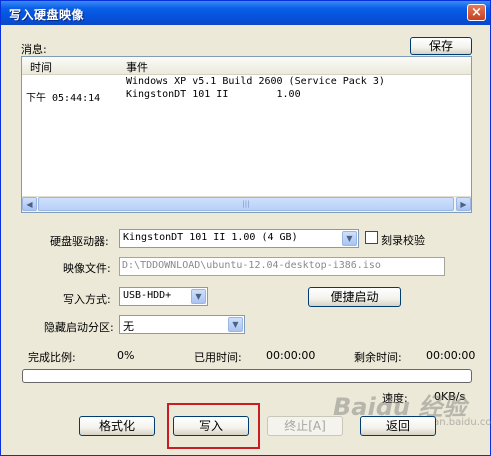 Image resolution: width=491 pixels, height=456 pixels. Describe the element at coordinates (126, 355) in the screenshot. I see `completion-value: 0%` at that location.